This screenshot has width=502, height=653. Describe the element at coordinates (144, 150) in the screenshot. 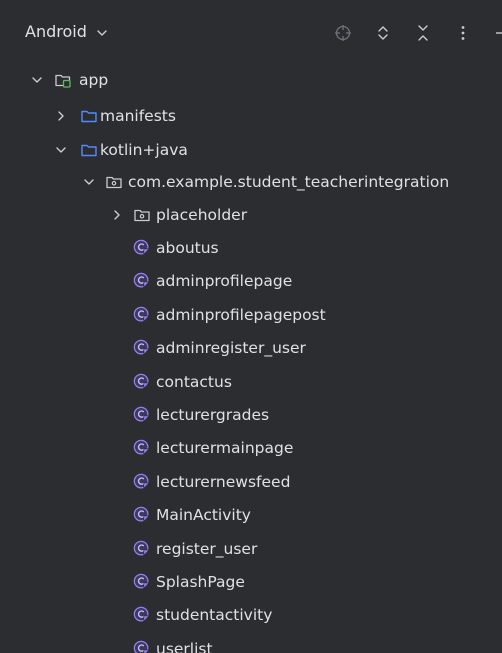

I see `tree-node-label: kotlin+java` at that location.